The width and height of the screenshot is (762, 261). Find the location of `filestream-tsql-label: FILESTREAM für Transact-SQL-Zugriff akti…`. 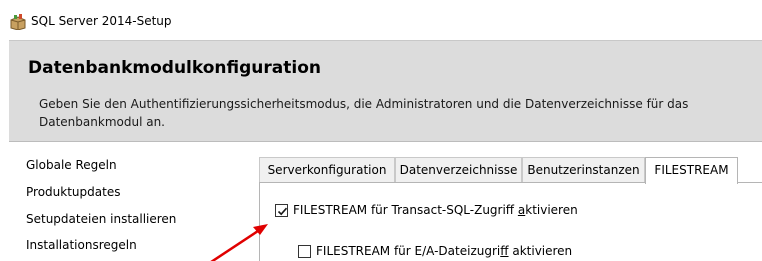

filestream-tsql-label: FILESTREAM für Transact-SQL-Zugriff akti… is located at coordinates (435, 210).